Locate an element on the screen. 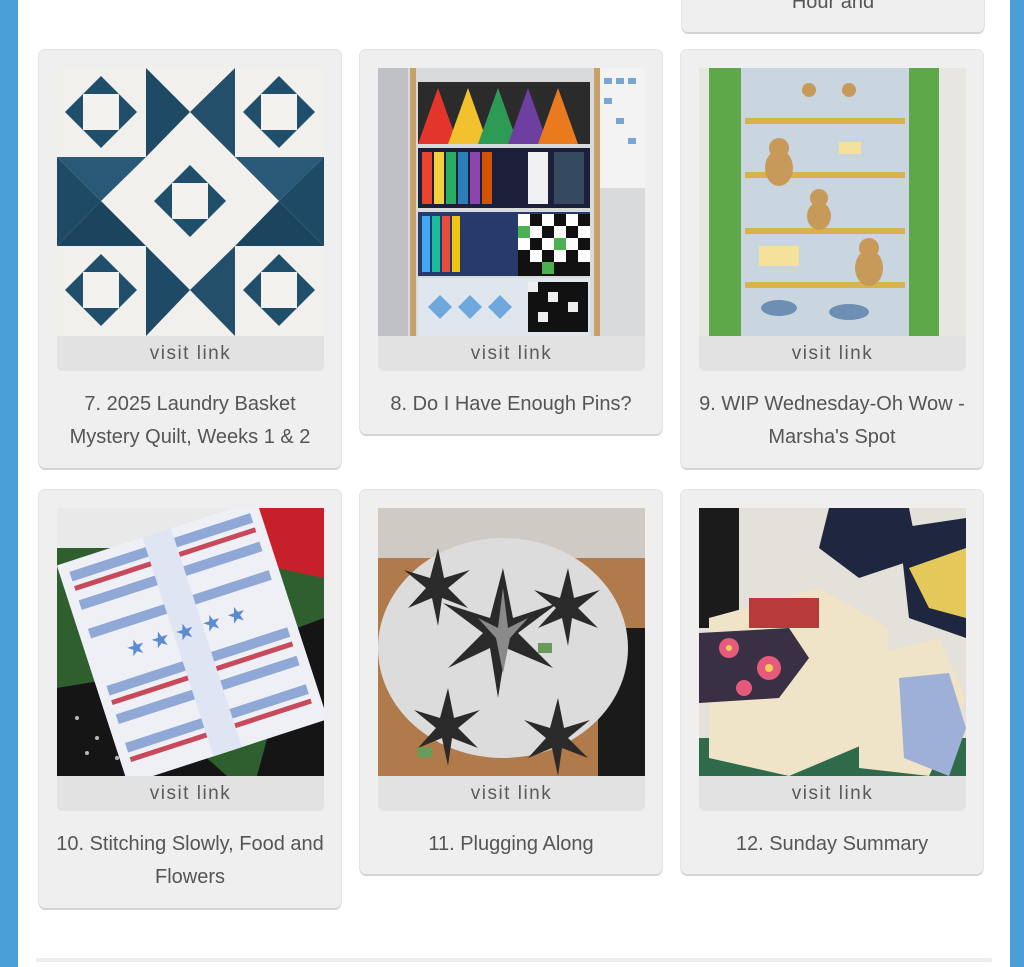 The image size is (1024, 967). black-white-star-quilt-image is located at coordinates (511, 642).